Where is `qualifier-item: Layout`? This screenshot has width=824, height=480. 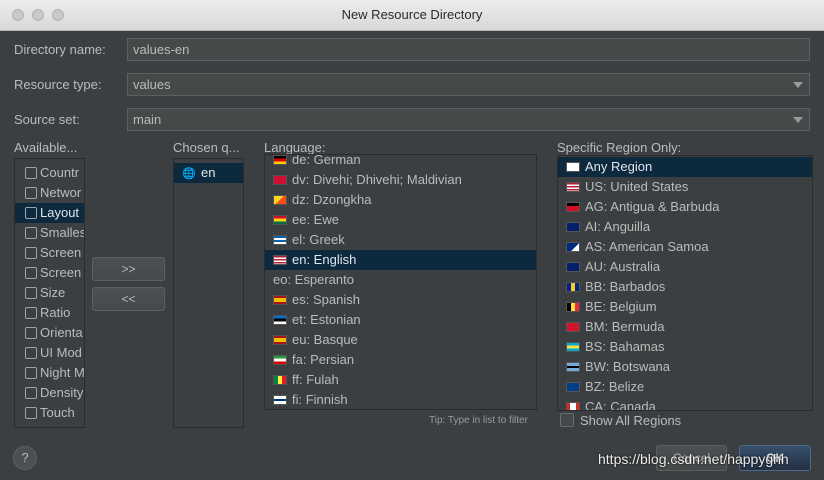 qualifier-item: Layout is located at coordinates (49, 213).